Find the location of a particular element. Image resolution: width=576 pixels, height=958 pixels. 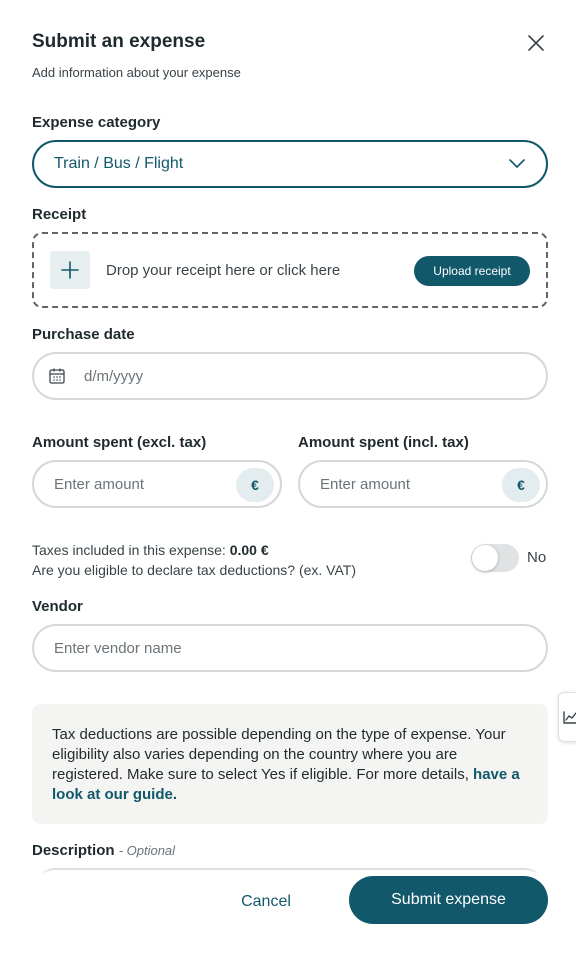

vendor-input: Enter vendor name is located at coordinates (290, 648).